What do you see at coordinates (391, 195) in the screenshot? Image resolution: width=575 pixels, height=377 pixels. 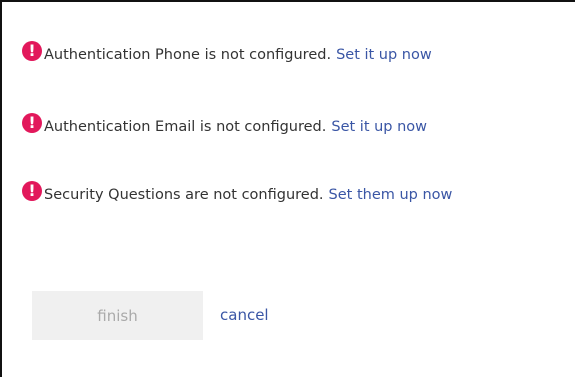 I see `setup-security-questions-link: Set them up now` at bounding box center [391, 195].